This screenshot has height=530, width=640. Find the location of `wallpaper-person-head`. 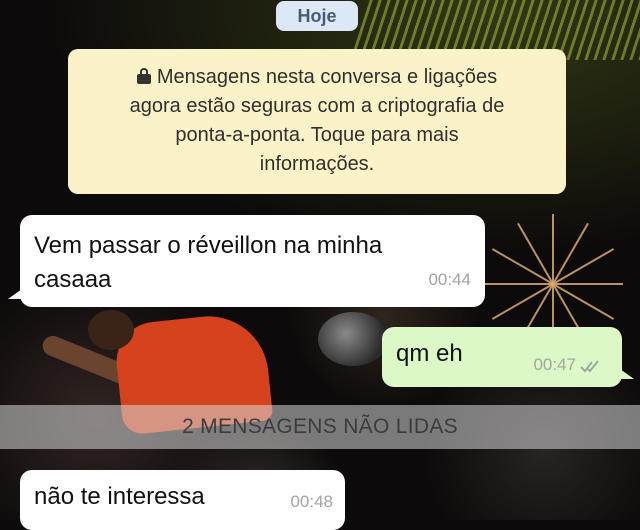

wallpaper-person-head is located at coordinates (111, 330).